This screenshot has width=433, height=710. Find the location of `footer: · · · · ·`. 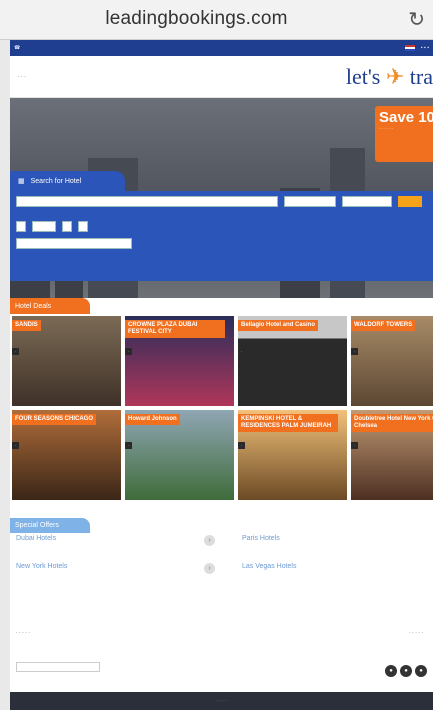

footer: · · · · · is located at coordinates (221, 701).